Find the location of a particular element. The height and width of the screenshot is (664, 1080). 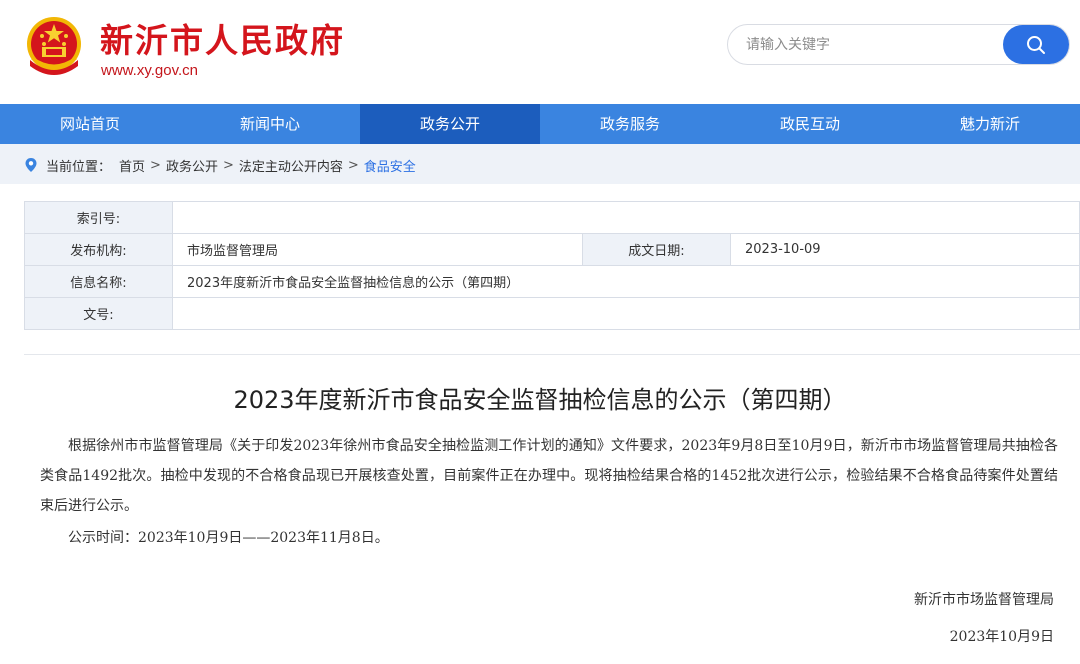

signer: 新沂市市场监督管理局 is located at coordinates (984, 600).